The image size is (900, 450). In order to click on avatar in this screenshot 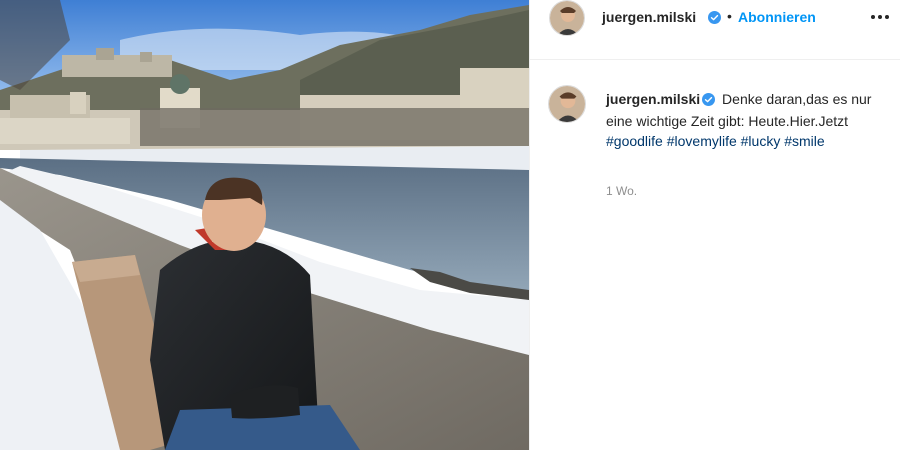, I will do `click(567, 18)`.